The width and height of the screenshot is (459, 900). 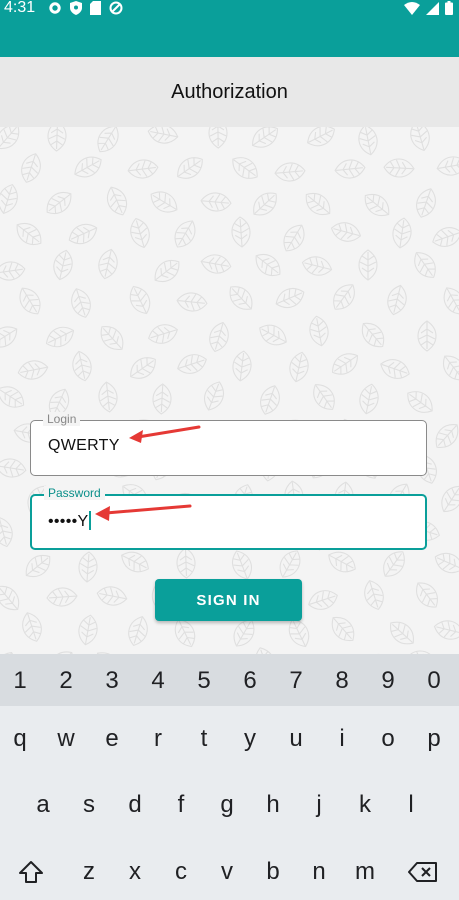 What do you see at coordinates (74, 493) in the screenshot?
I see `password-label: Password` at bounding box center [74, 493].